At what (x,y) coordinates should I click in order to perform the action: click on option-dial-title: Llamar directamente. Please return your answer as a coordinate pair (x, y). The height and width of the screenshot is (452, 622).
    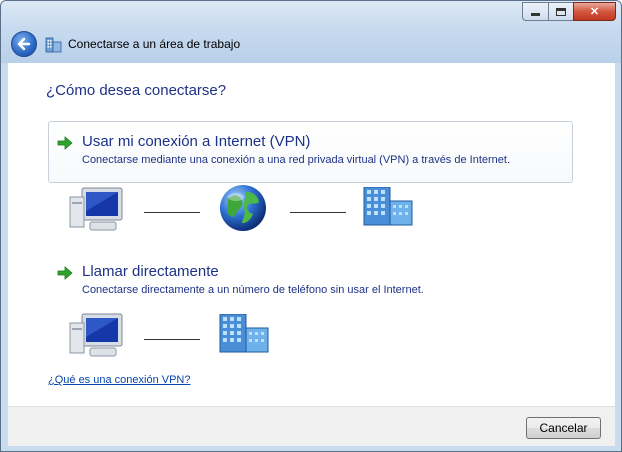
    Looking at the image, I should click on (150, 271).